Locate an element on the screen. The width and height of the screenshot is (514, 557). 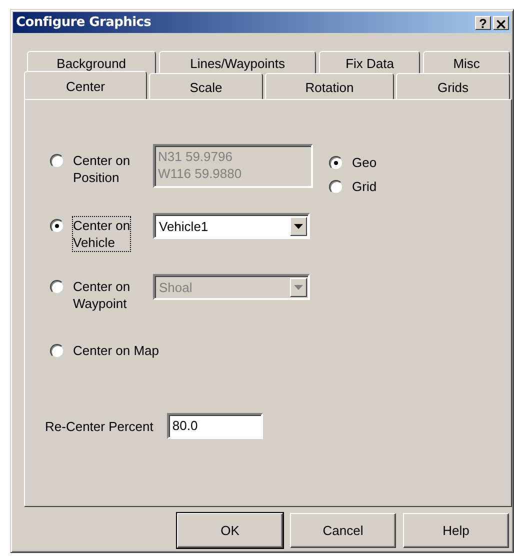
dialog-button: OK is located at coordinates (230, 530).